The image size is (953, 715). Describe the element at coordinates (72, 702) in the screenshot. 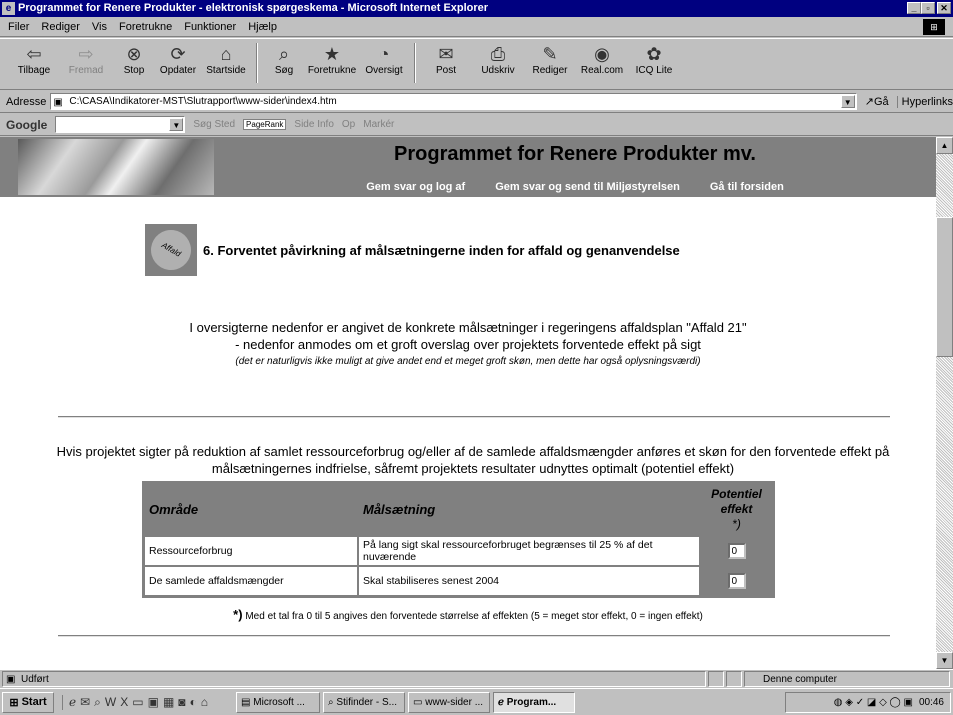

I see `ie-quicklaunch-icon: ℯ` at that location.